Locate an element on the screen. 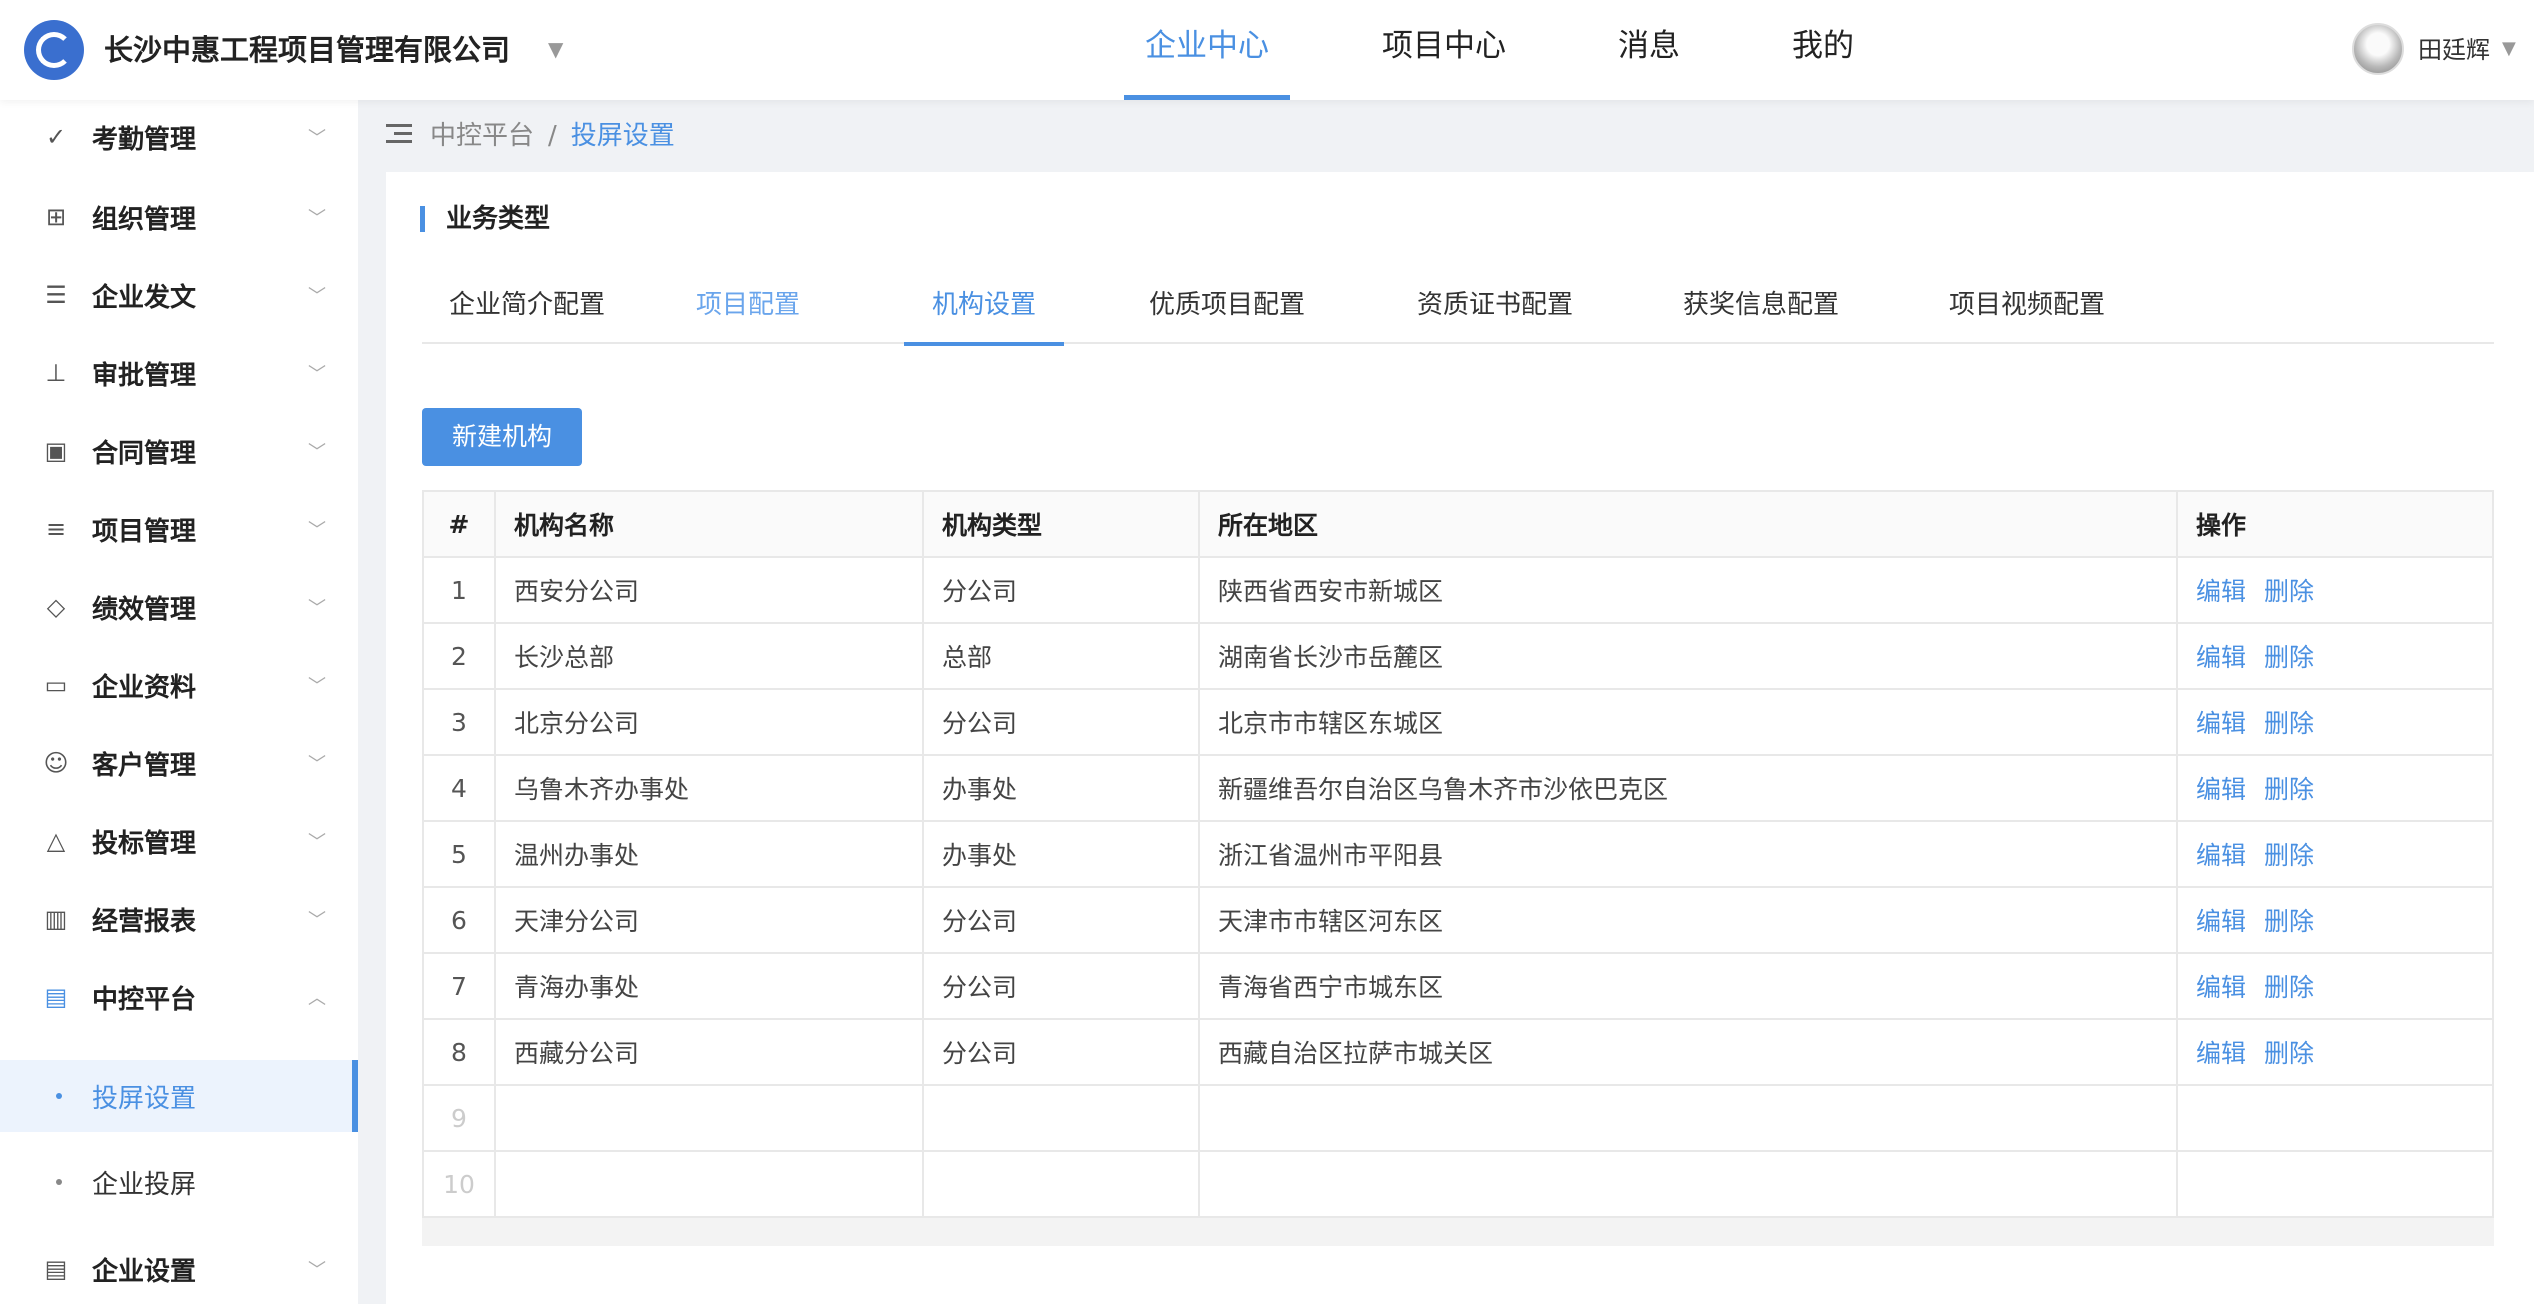  tab-org-settings: 机构设置 is located at coordinates (984, 313).